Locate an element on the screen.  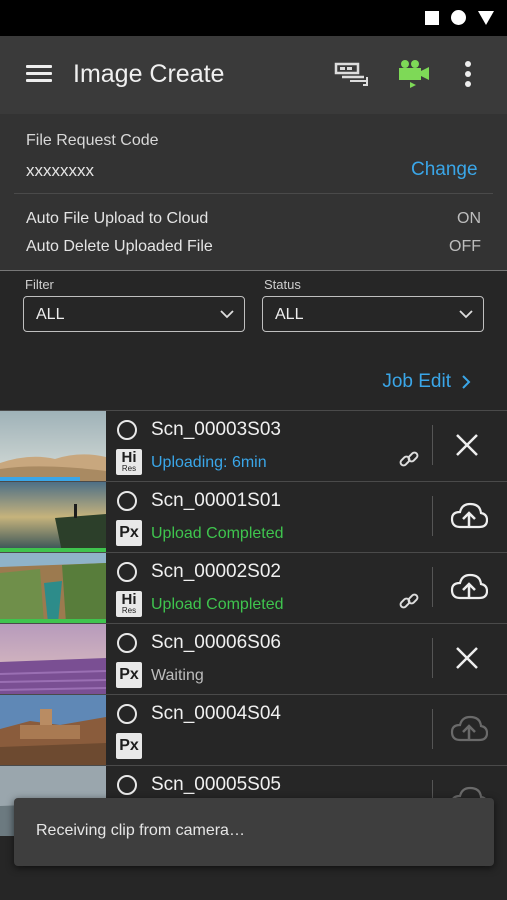
auto-upload-label: Auto File Upload to Cloud is located at coordinates (117, 218).